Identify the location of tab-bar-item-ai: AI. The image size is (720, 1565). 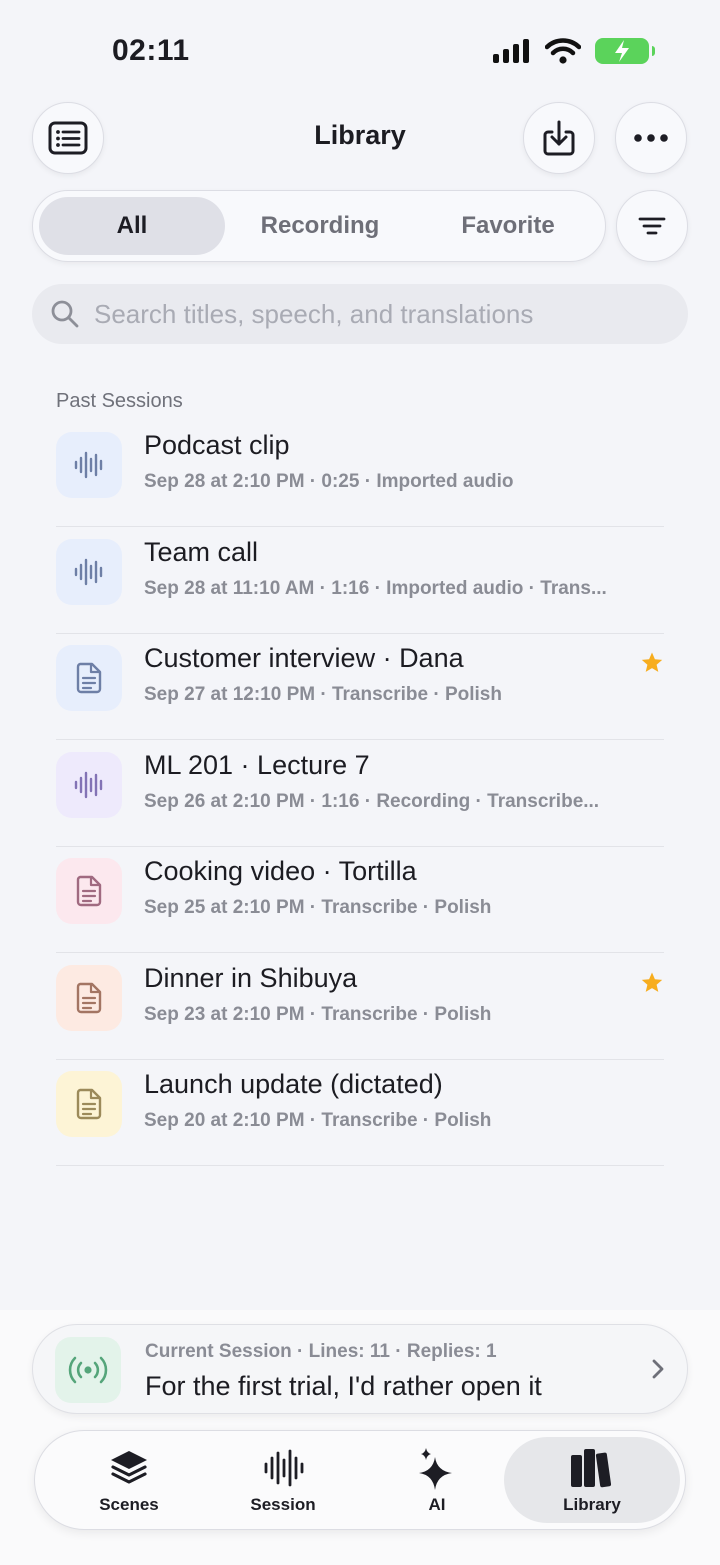
(437, 1480).